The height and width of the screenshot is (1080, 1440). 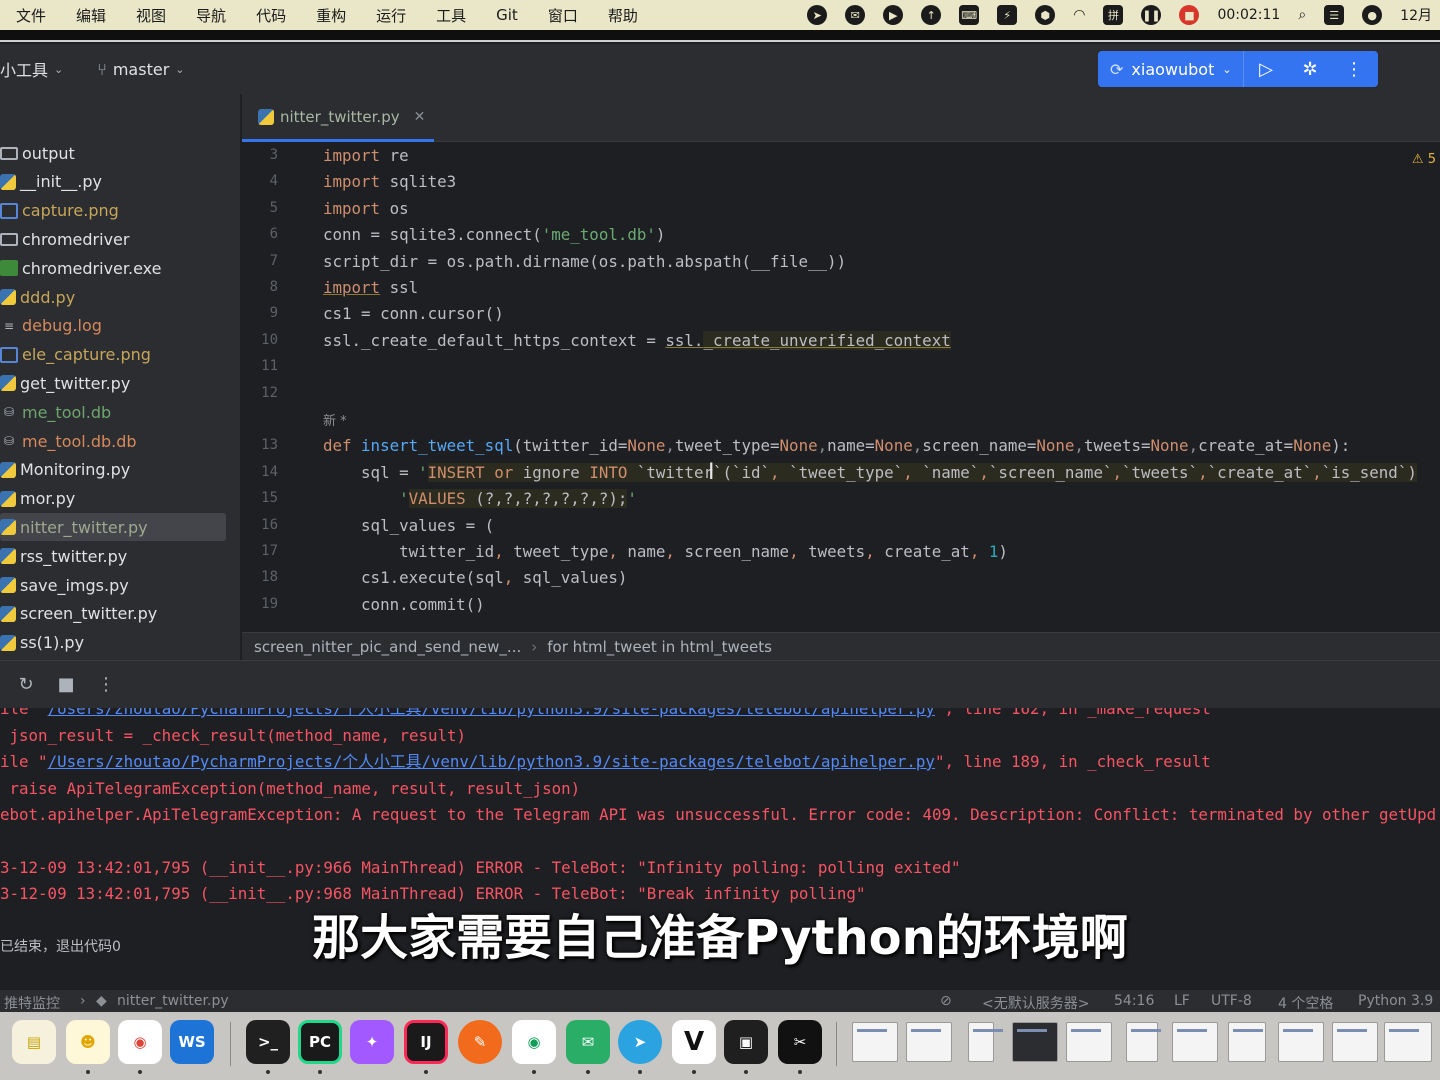 What do you see at coordinates (30, 15) in the screenshot?
I see `menu-file: 文件` at bounding box center [30, 15].